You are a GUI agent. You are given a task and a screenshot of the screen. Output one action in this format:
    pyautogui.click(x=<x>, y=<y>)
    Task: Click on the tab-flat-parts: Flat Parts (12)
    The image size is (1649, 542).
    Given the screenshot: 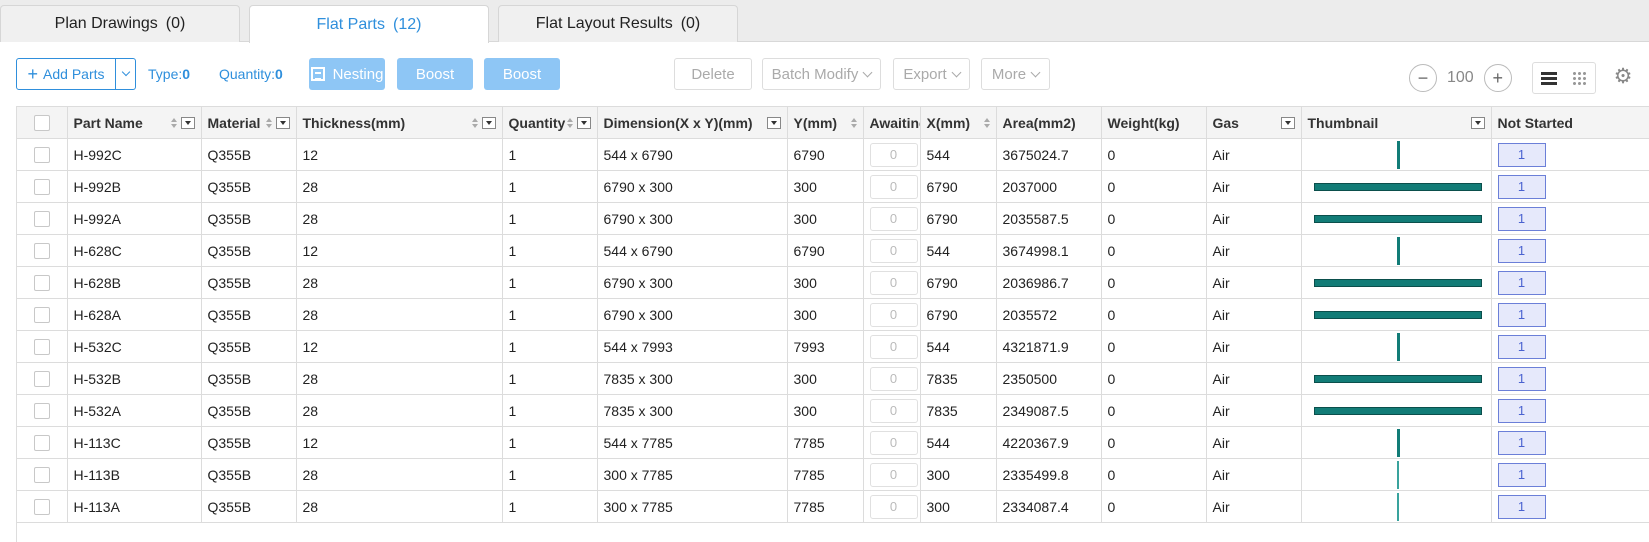 What is the action you would take?
    pyautogui.click(x=369, y=24)
    